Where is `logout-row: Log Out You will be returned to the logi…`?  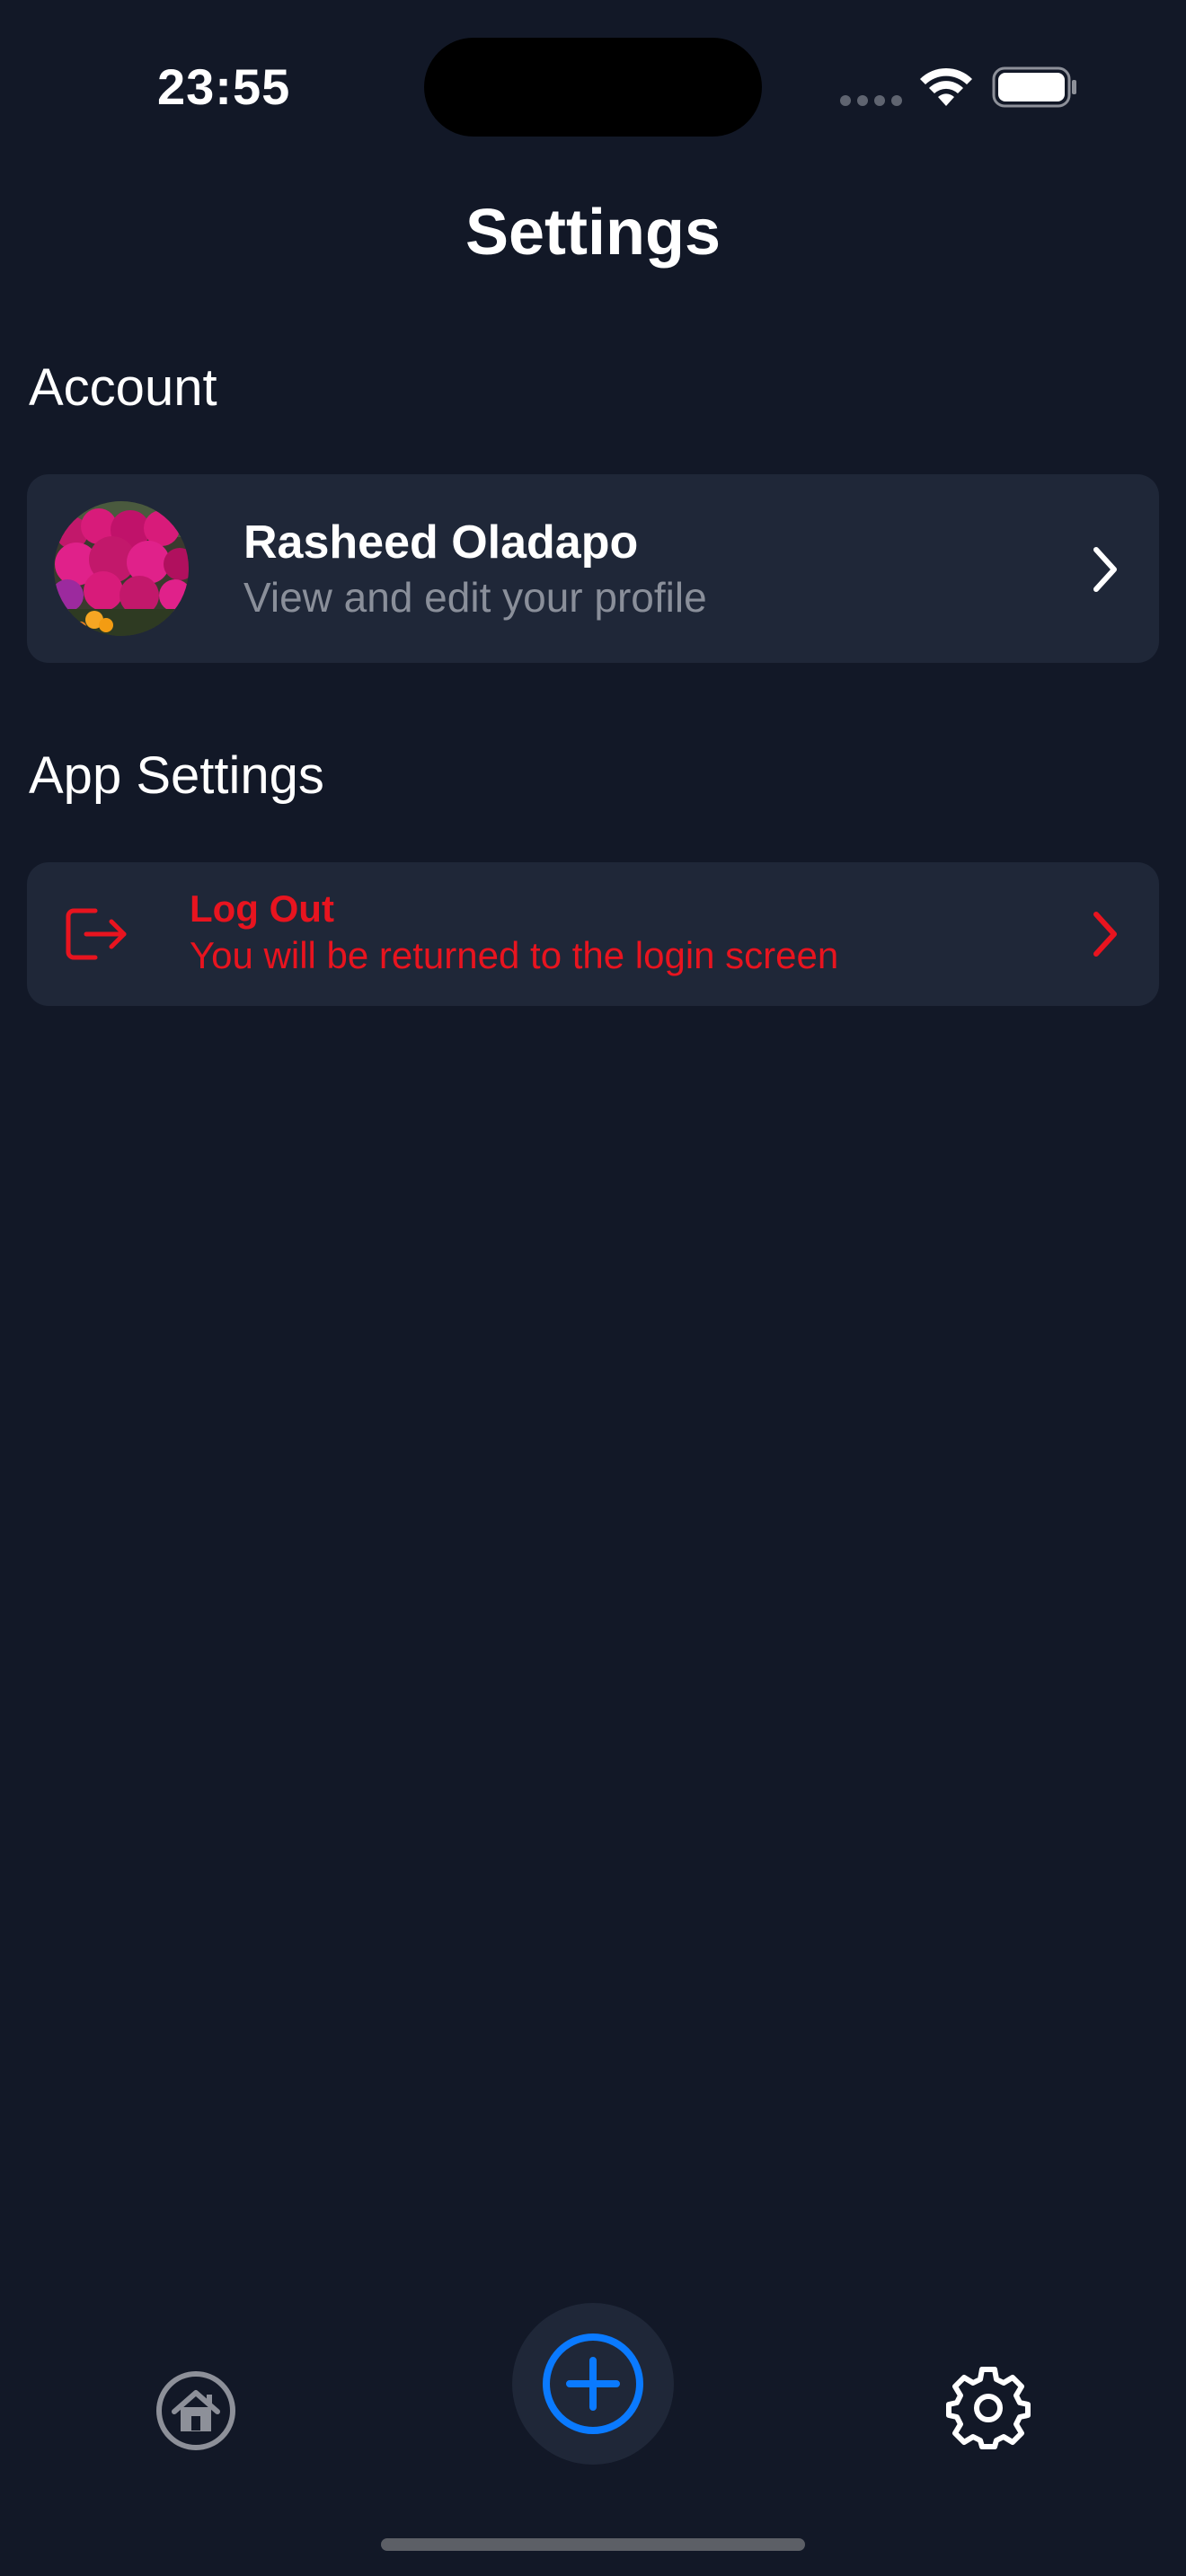
logout-row: Log Out You will be returned to the logi… is located at coordinates (593, 934).